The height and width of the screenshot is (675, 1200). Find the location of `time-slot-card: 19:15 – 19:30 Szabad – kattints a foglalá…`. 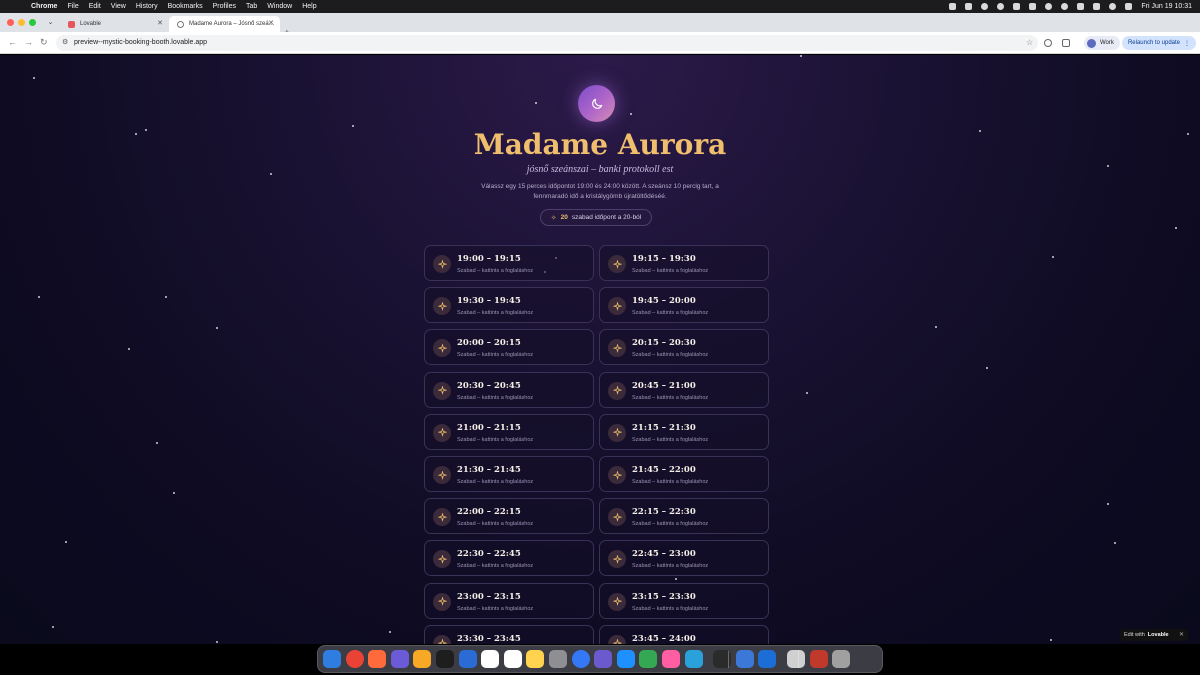

time-slot-card: 19:15 – 19:30 Szabad – kattints a foglalá… is located at coordinates (684, 263).